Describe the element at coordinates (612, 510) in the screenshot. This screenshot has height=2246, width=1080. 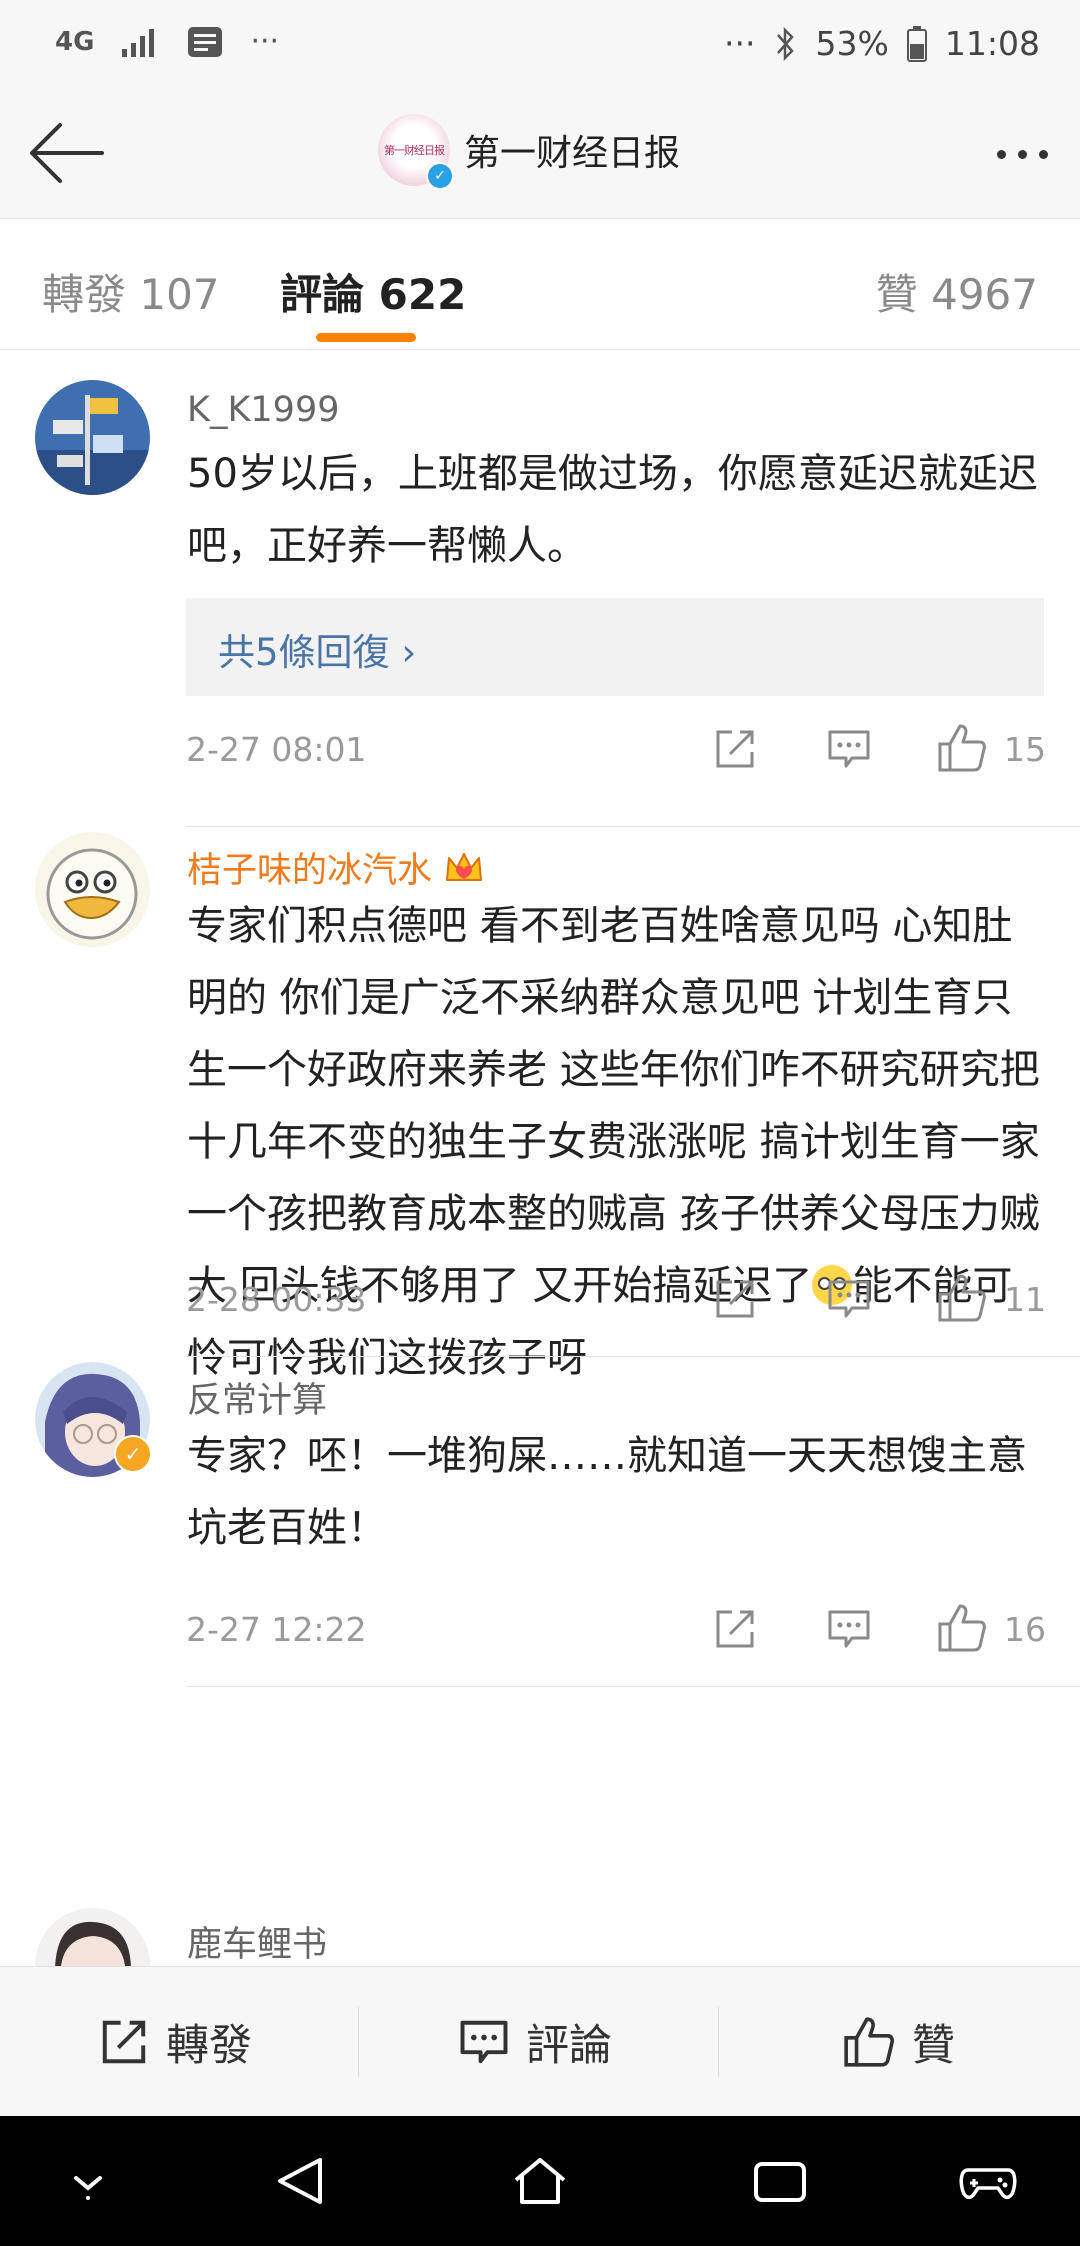
I see `comment-text: 50岁以后，上班都是做过场，你愿意延迟就延迟吧，正好养一帮懒人。` at that location.